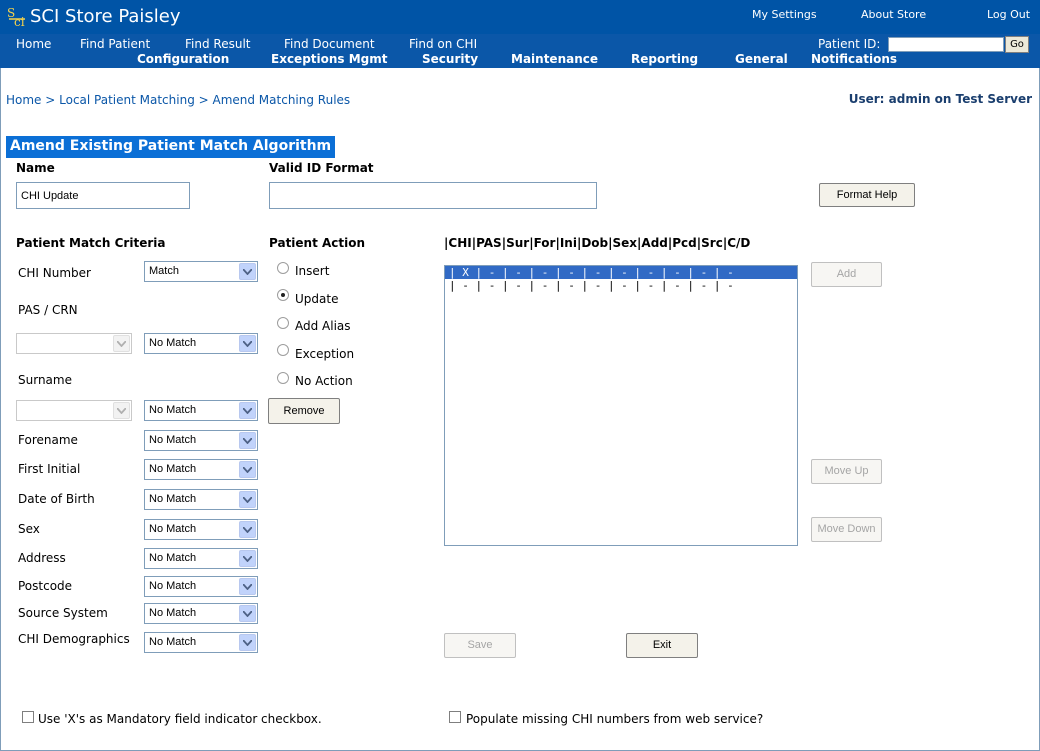 This screenshot has width=1040, height=751. What do you see at coordinates (35, 168) in the screenshot?
I see `name-label: Name` at bounding box center [35, 168].